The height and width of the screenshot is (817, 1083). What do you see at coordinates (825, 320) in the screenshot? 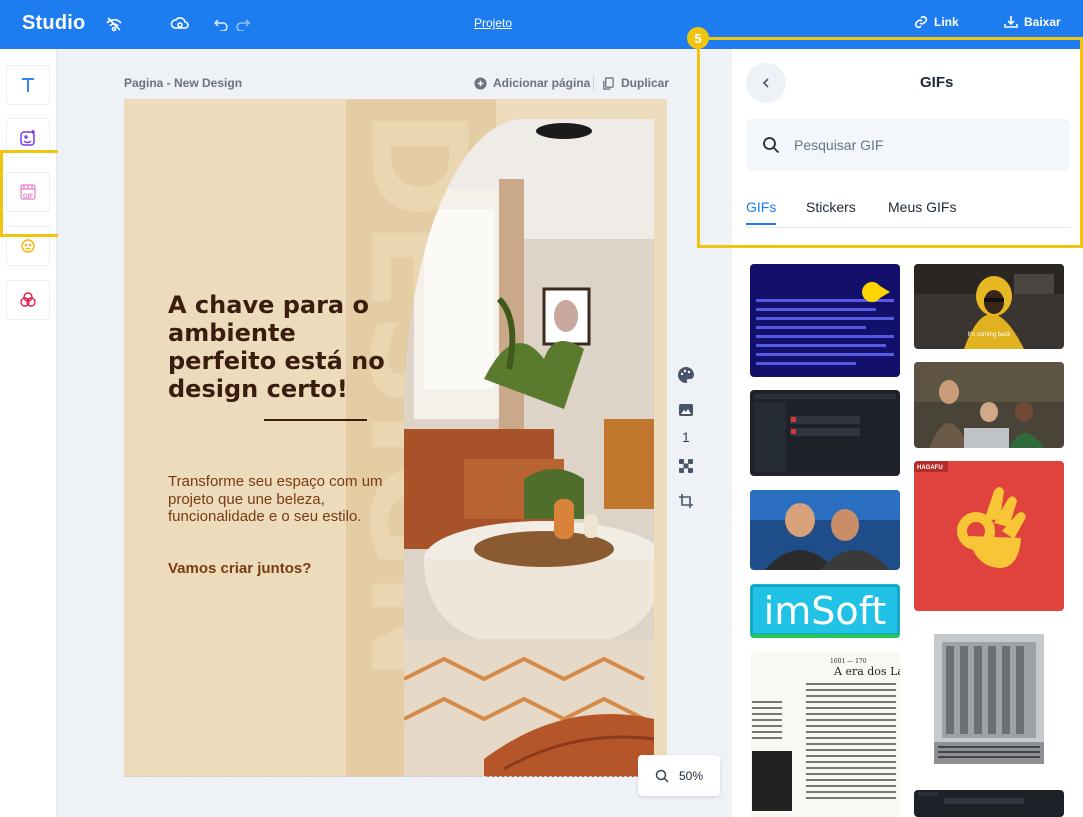
I see `gif-item-pacman` at bounding box center [825, 320].